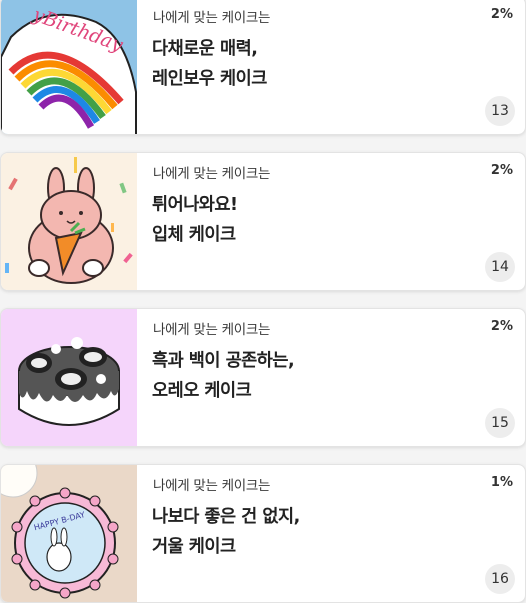 The height and width of the screenshot is (603, 526). What do you see at coordinates (223, 376) in the screenshot?
I see `card-title: 흑과 백이 공존하는, 오레오 케이크` at bounding box center [223, 376].